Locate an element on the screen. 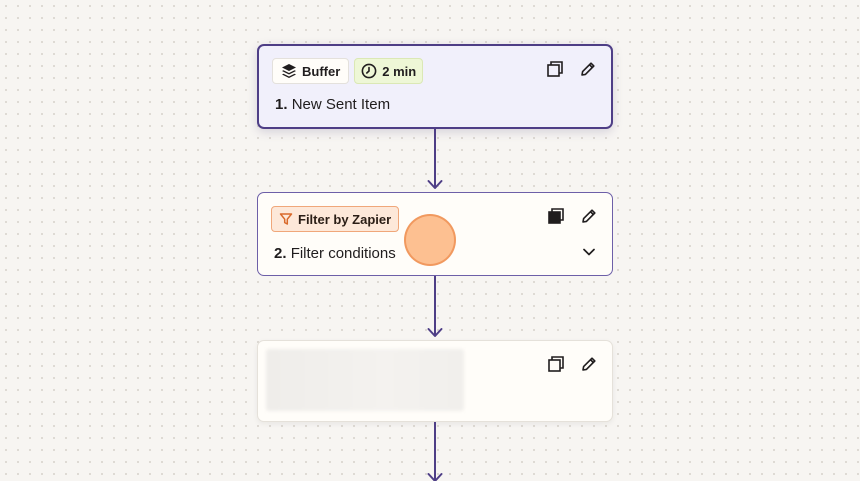  step-1-title: 1. New Sent Item is located at coordinates (332, 104).